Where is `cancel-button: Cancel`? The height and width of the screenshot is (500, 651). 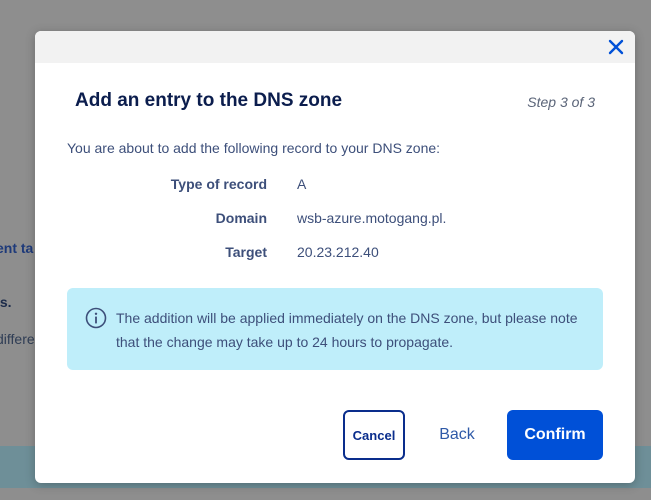 cancel-button: Cancel is located at coordinates (374, 435).